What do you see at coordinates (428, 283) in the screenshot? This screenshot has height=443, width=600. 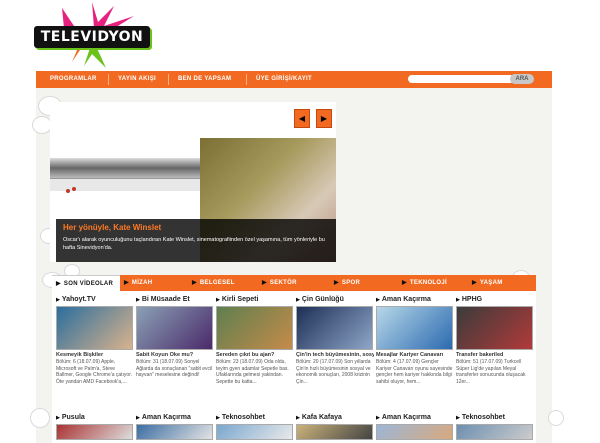 I see `tab-label: TEKNOLOJİ` at bounding box center [428, 283].